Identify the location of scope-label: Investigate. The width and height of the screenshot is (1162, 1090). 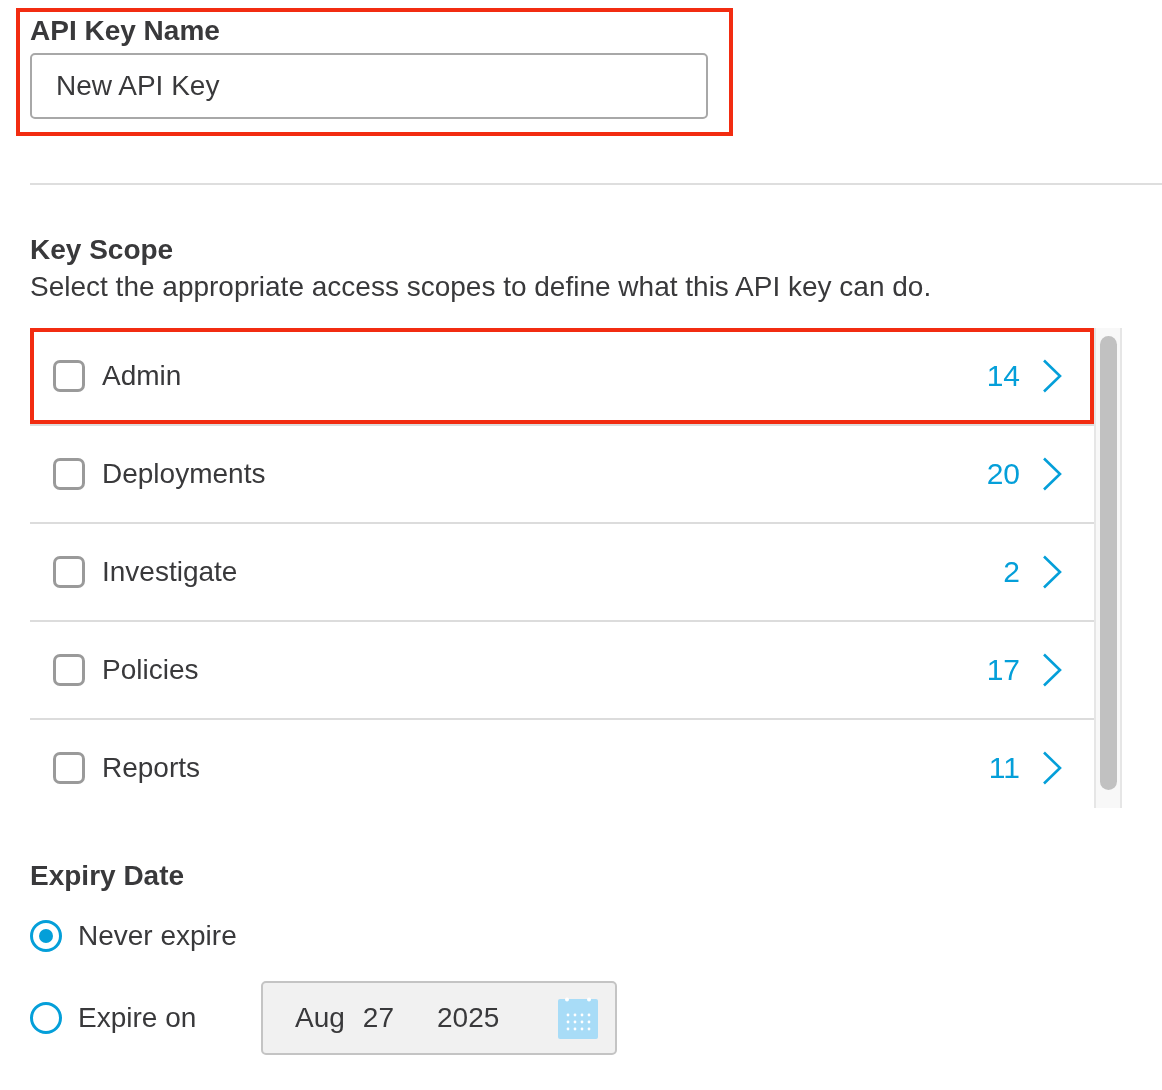
(170, 572).